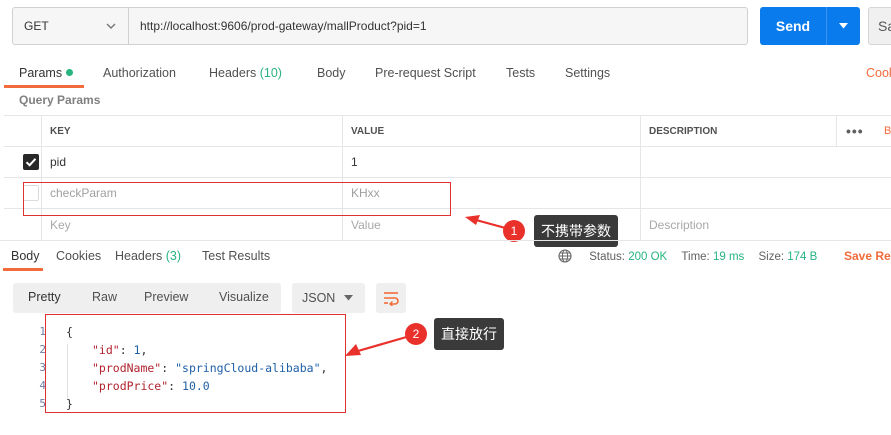 This screenshot has width=891, height=435. Describe the element at coordinates (270, 73) in the screenshot. I see `tab-headers-count: (10)` at that location.